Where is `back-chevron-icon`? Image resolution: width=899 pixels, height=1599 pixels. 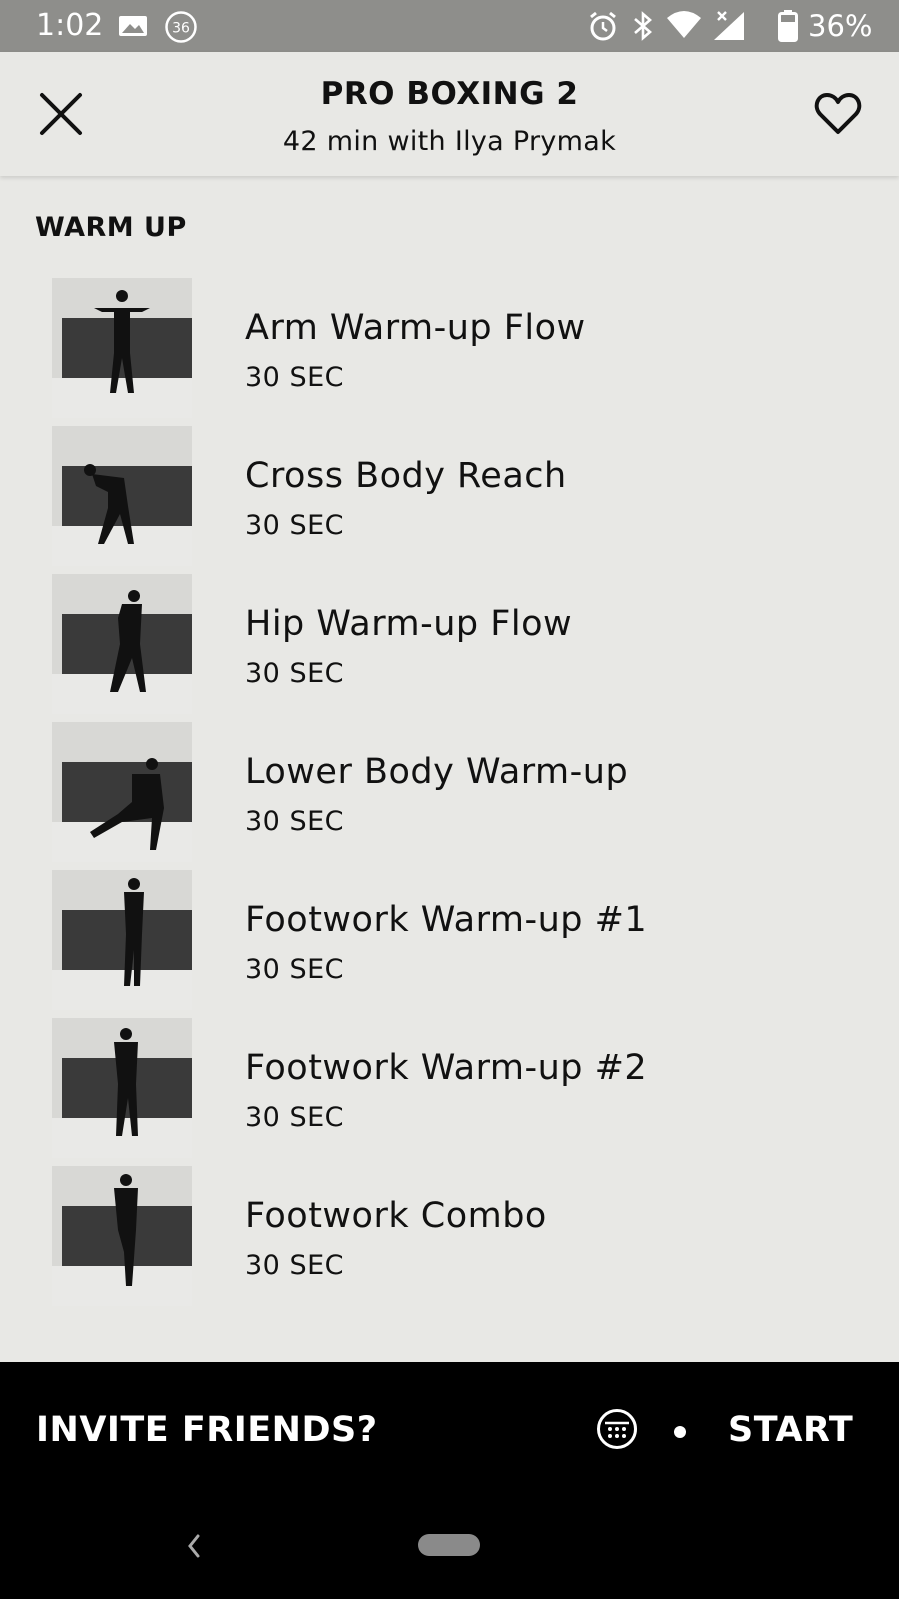 back-chevron-icon is located at coordinates (194, 1546).